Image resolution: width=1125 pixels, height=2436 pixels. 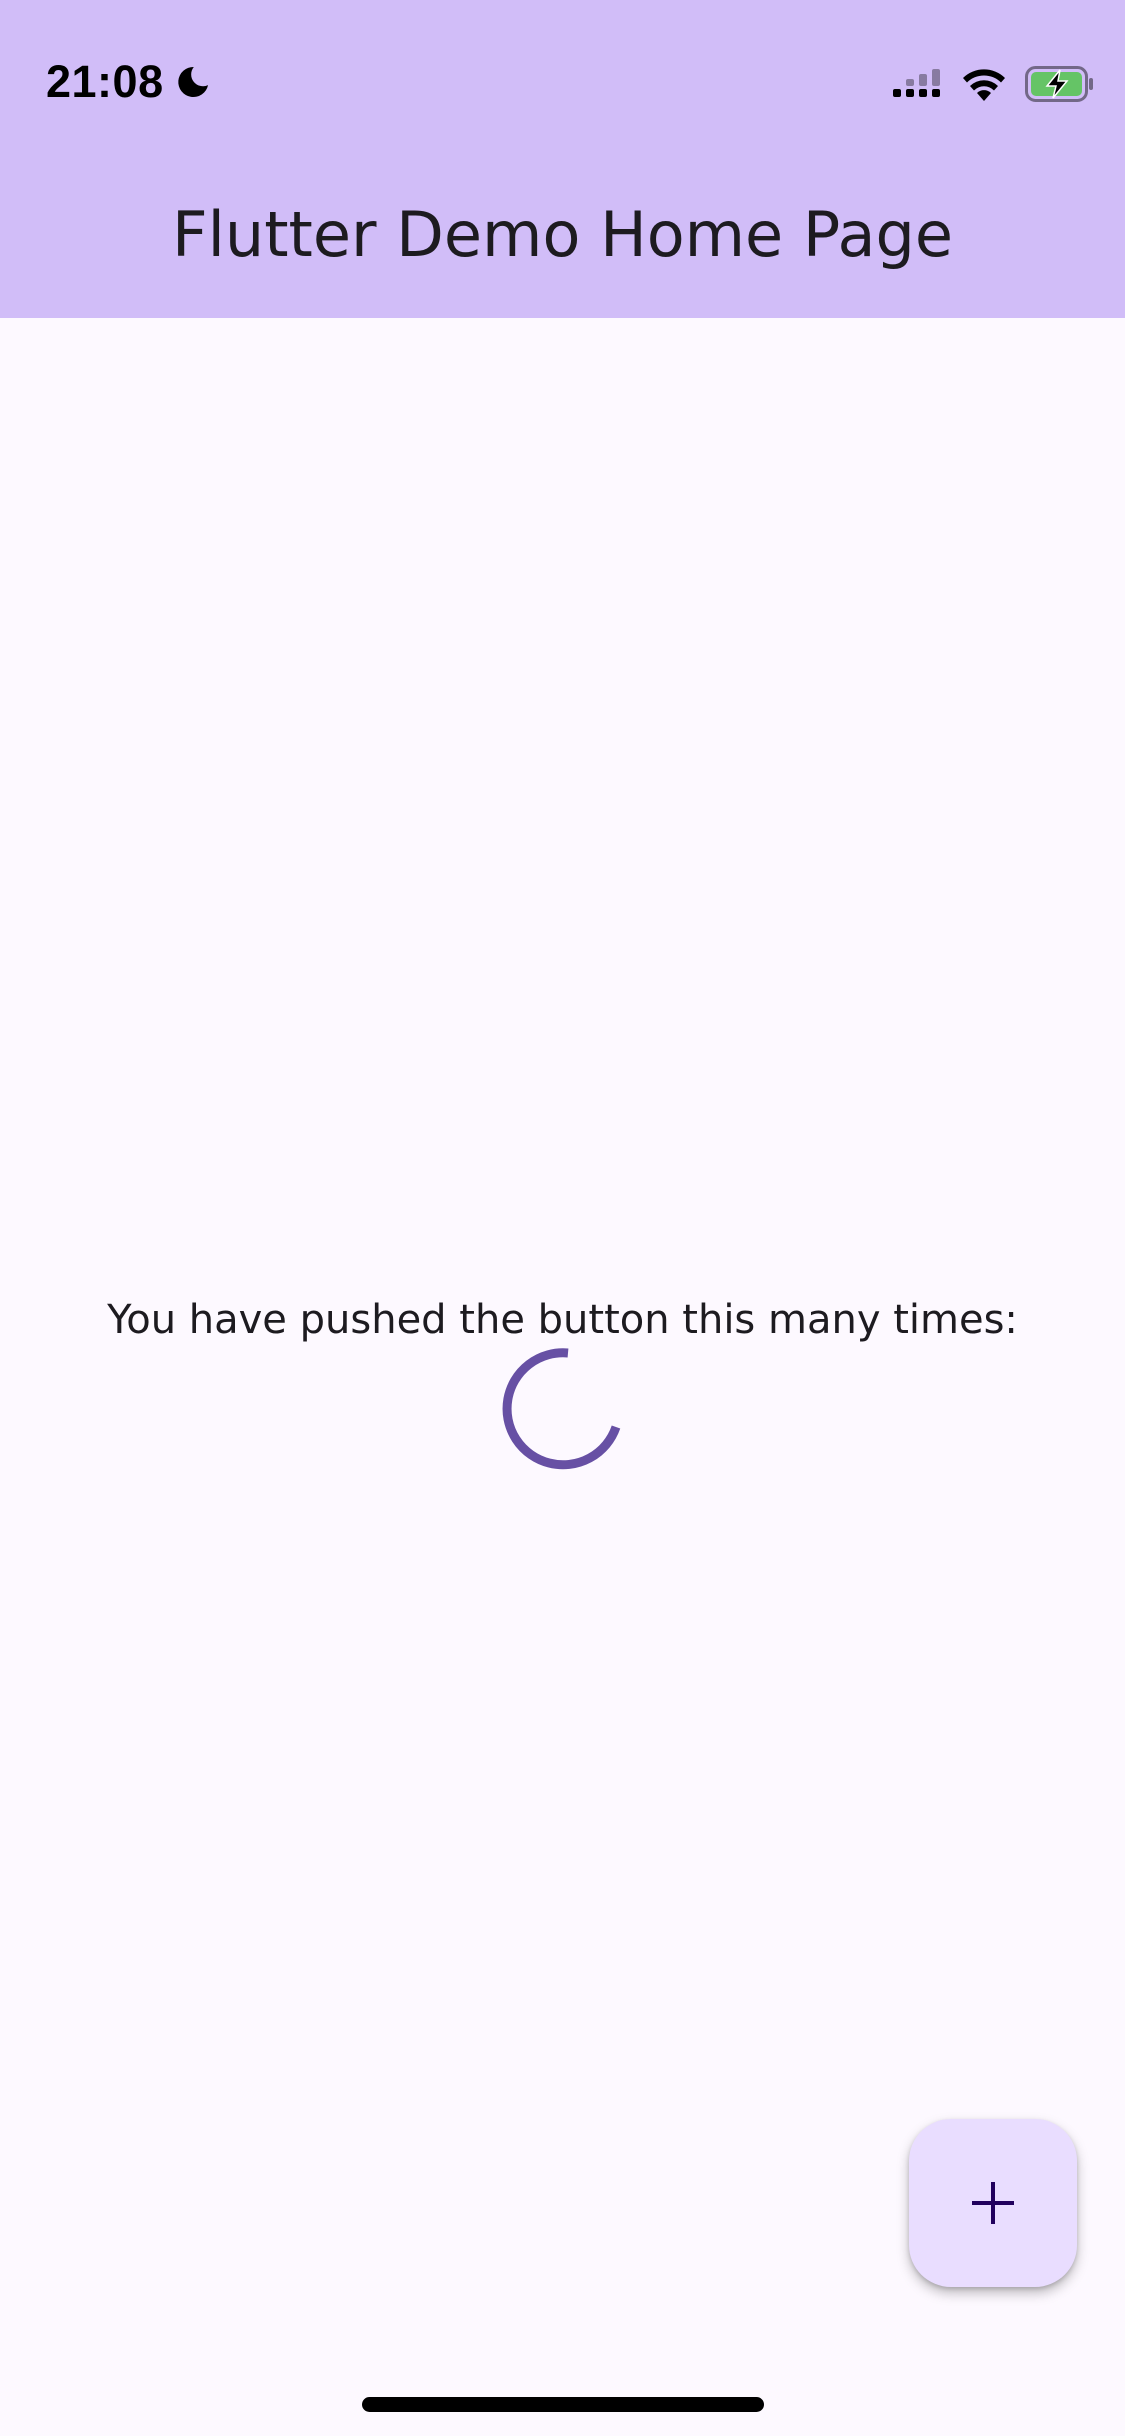 I want to click on status-icons, so click(x=994, y=84).